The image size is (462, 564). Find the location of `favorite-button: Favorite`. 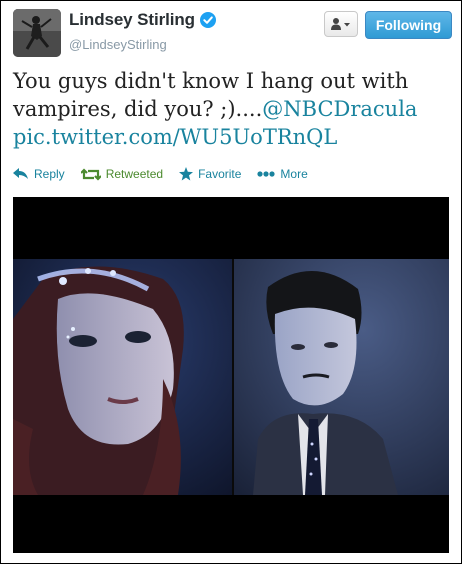

favorite-button: Favorite is located at coordinates (210, 174).